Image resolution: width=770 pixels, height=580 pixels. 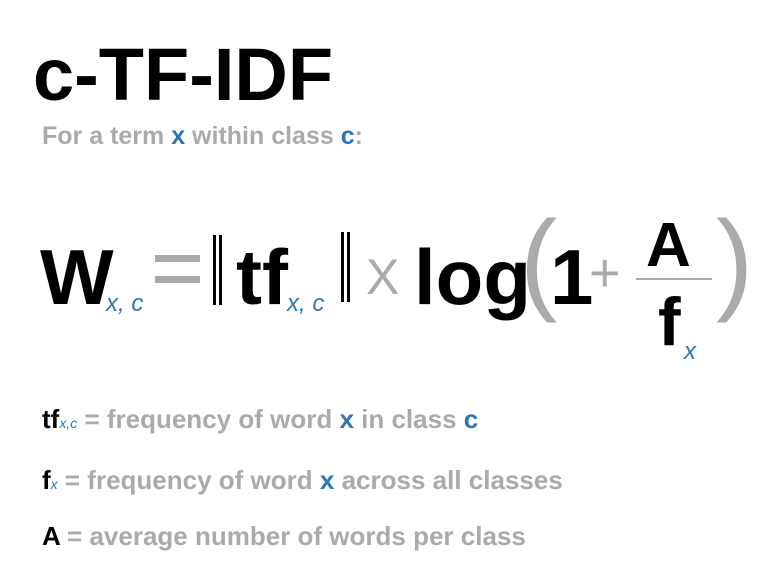 What do you see at coordinates (262, 277) in the screenshot?
I see `formula-tf: tf` at bounding box center [262, 277].